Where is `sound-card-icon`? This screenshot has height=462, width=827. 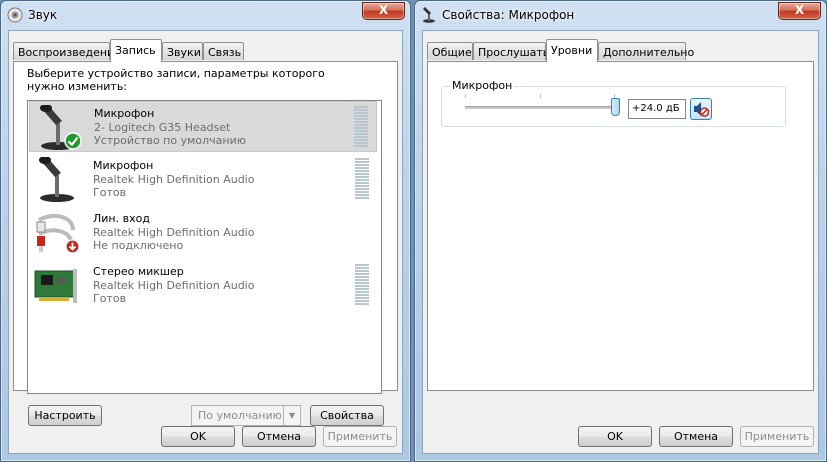
sound-card-icon is located at coordinates (57, 286).